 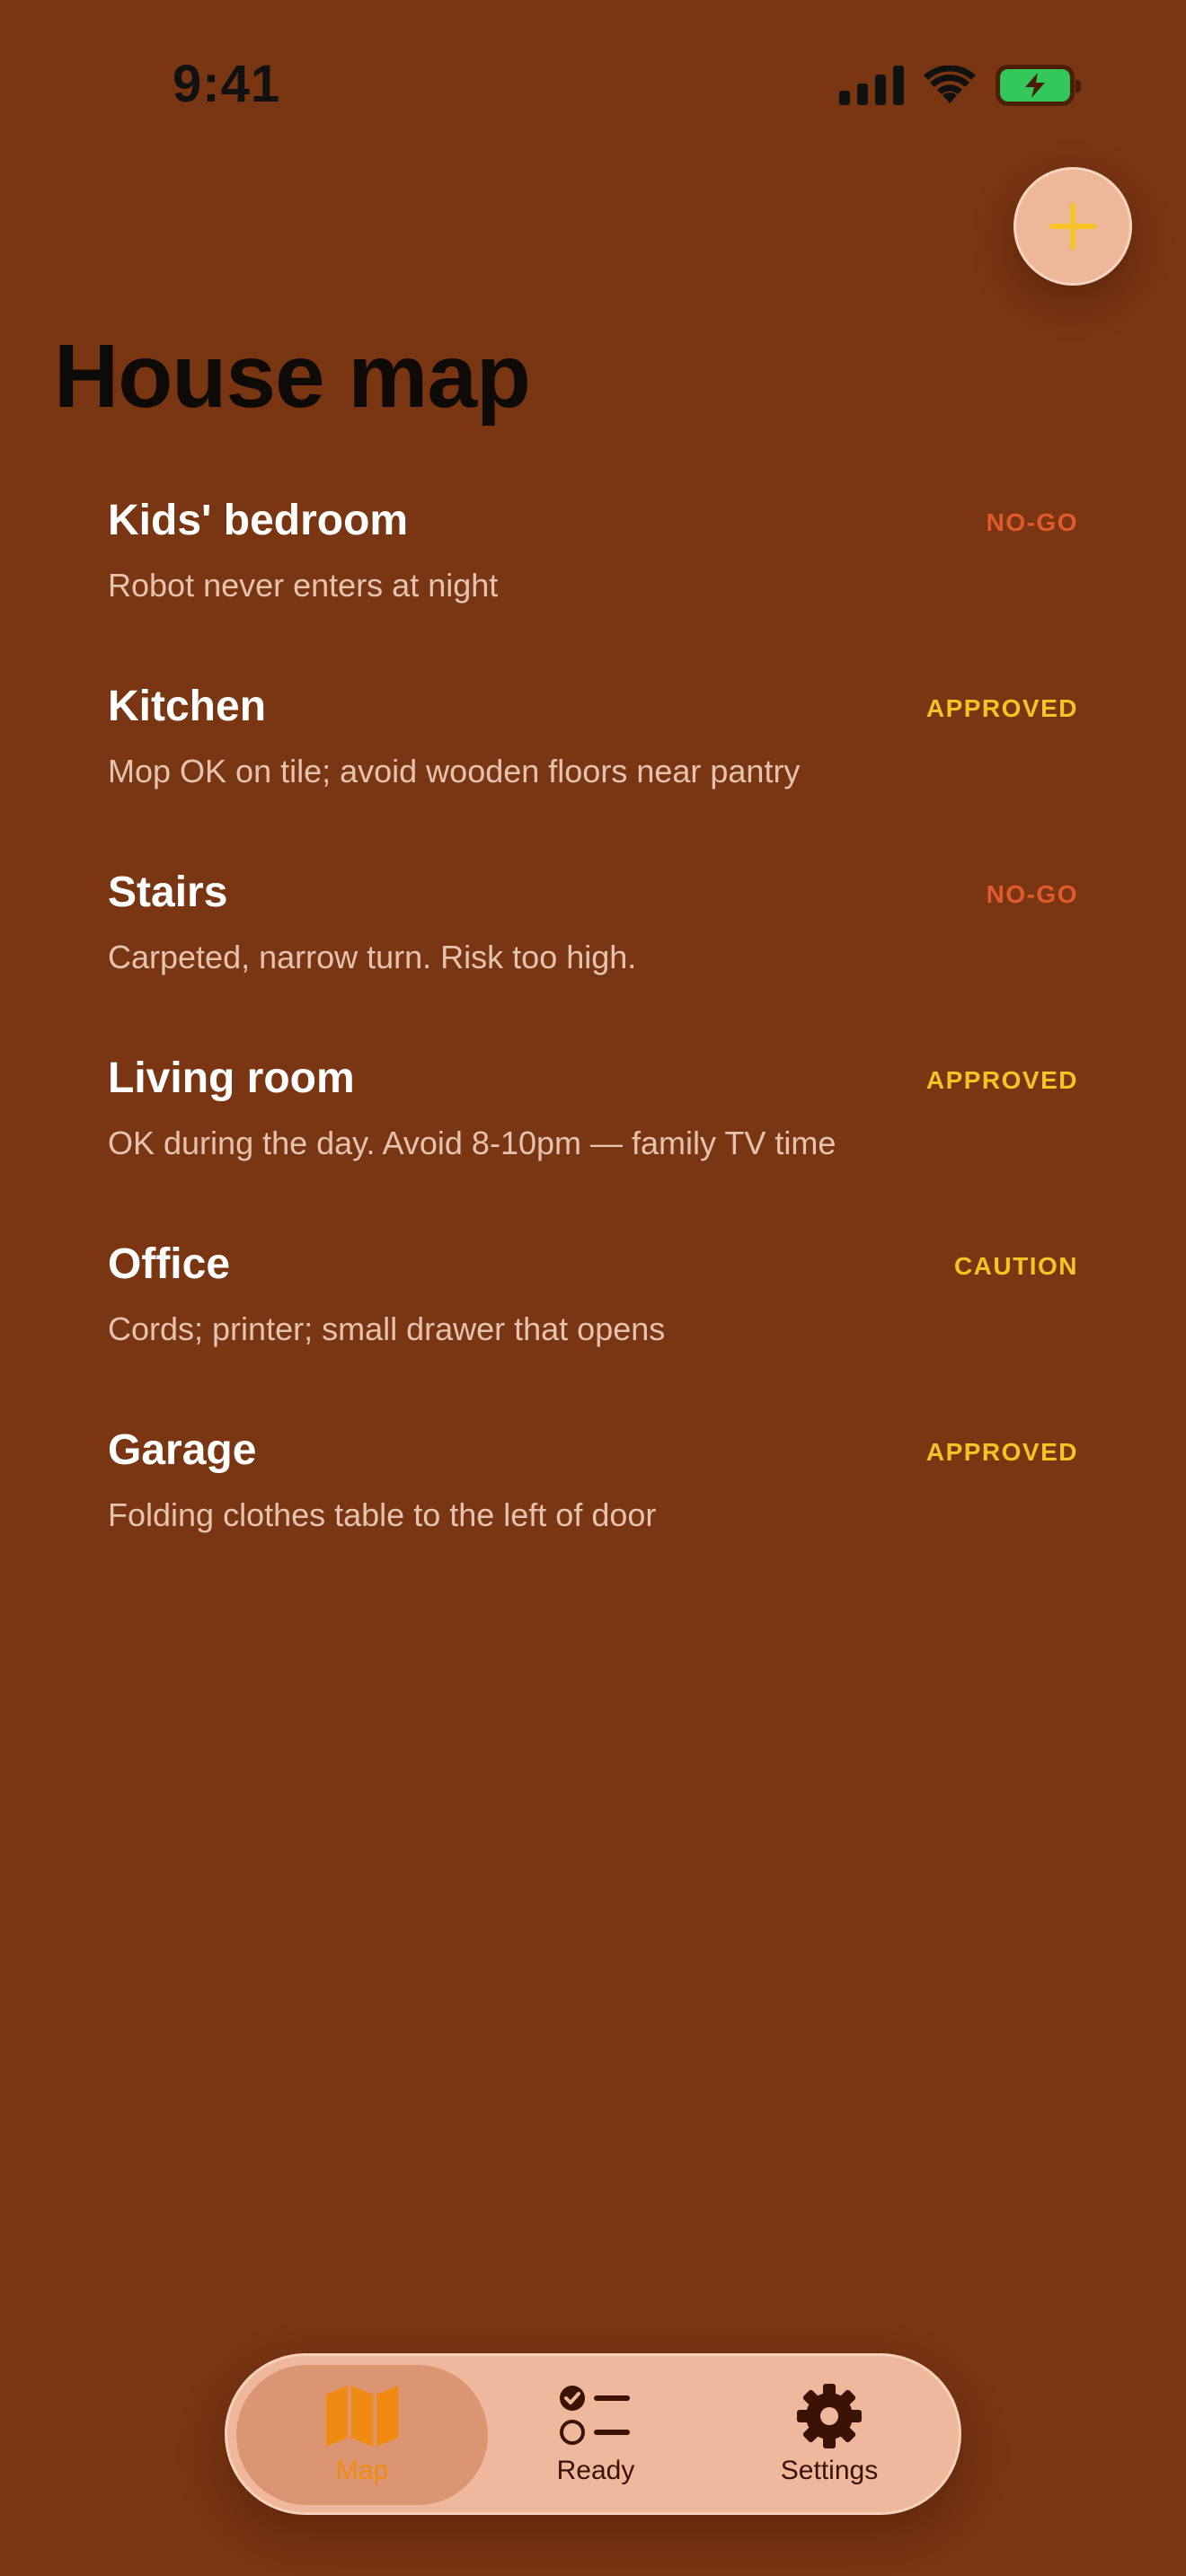 I want to click on tab-map: Map, so click(x=362, y=2435).